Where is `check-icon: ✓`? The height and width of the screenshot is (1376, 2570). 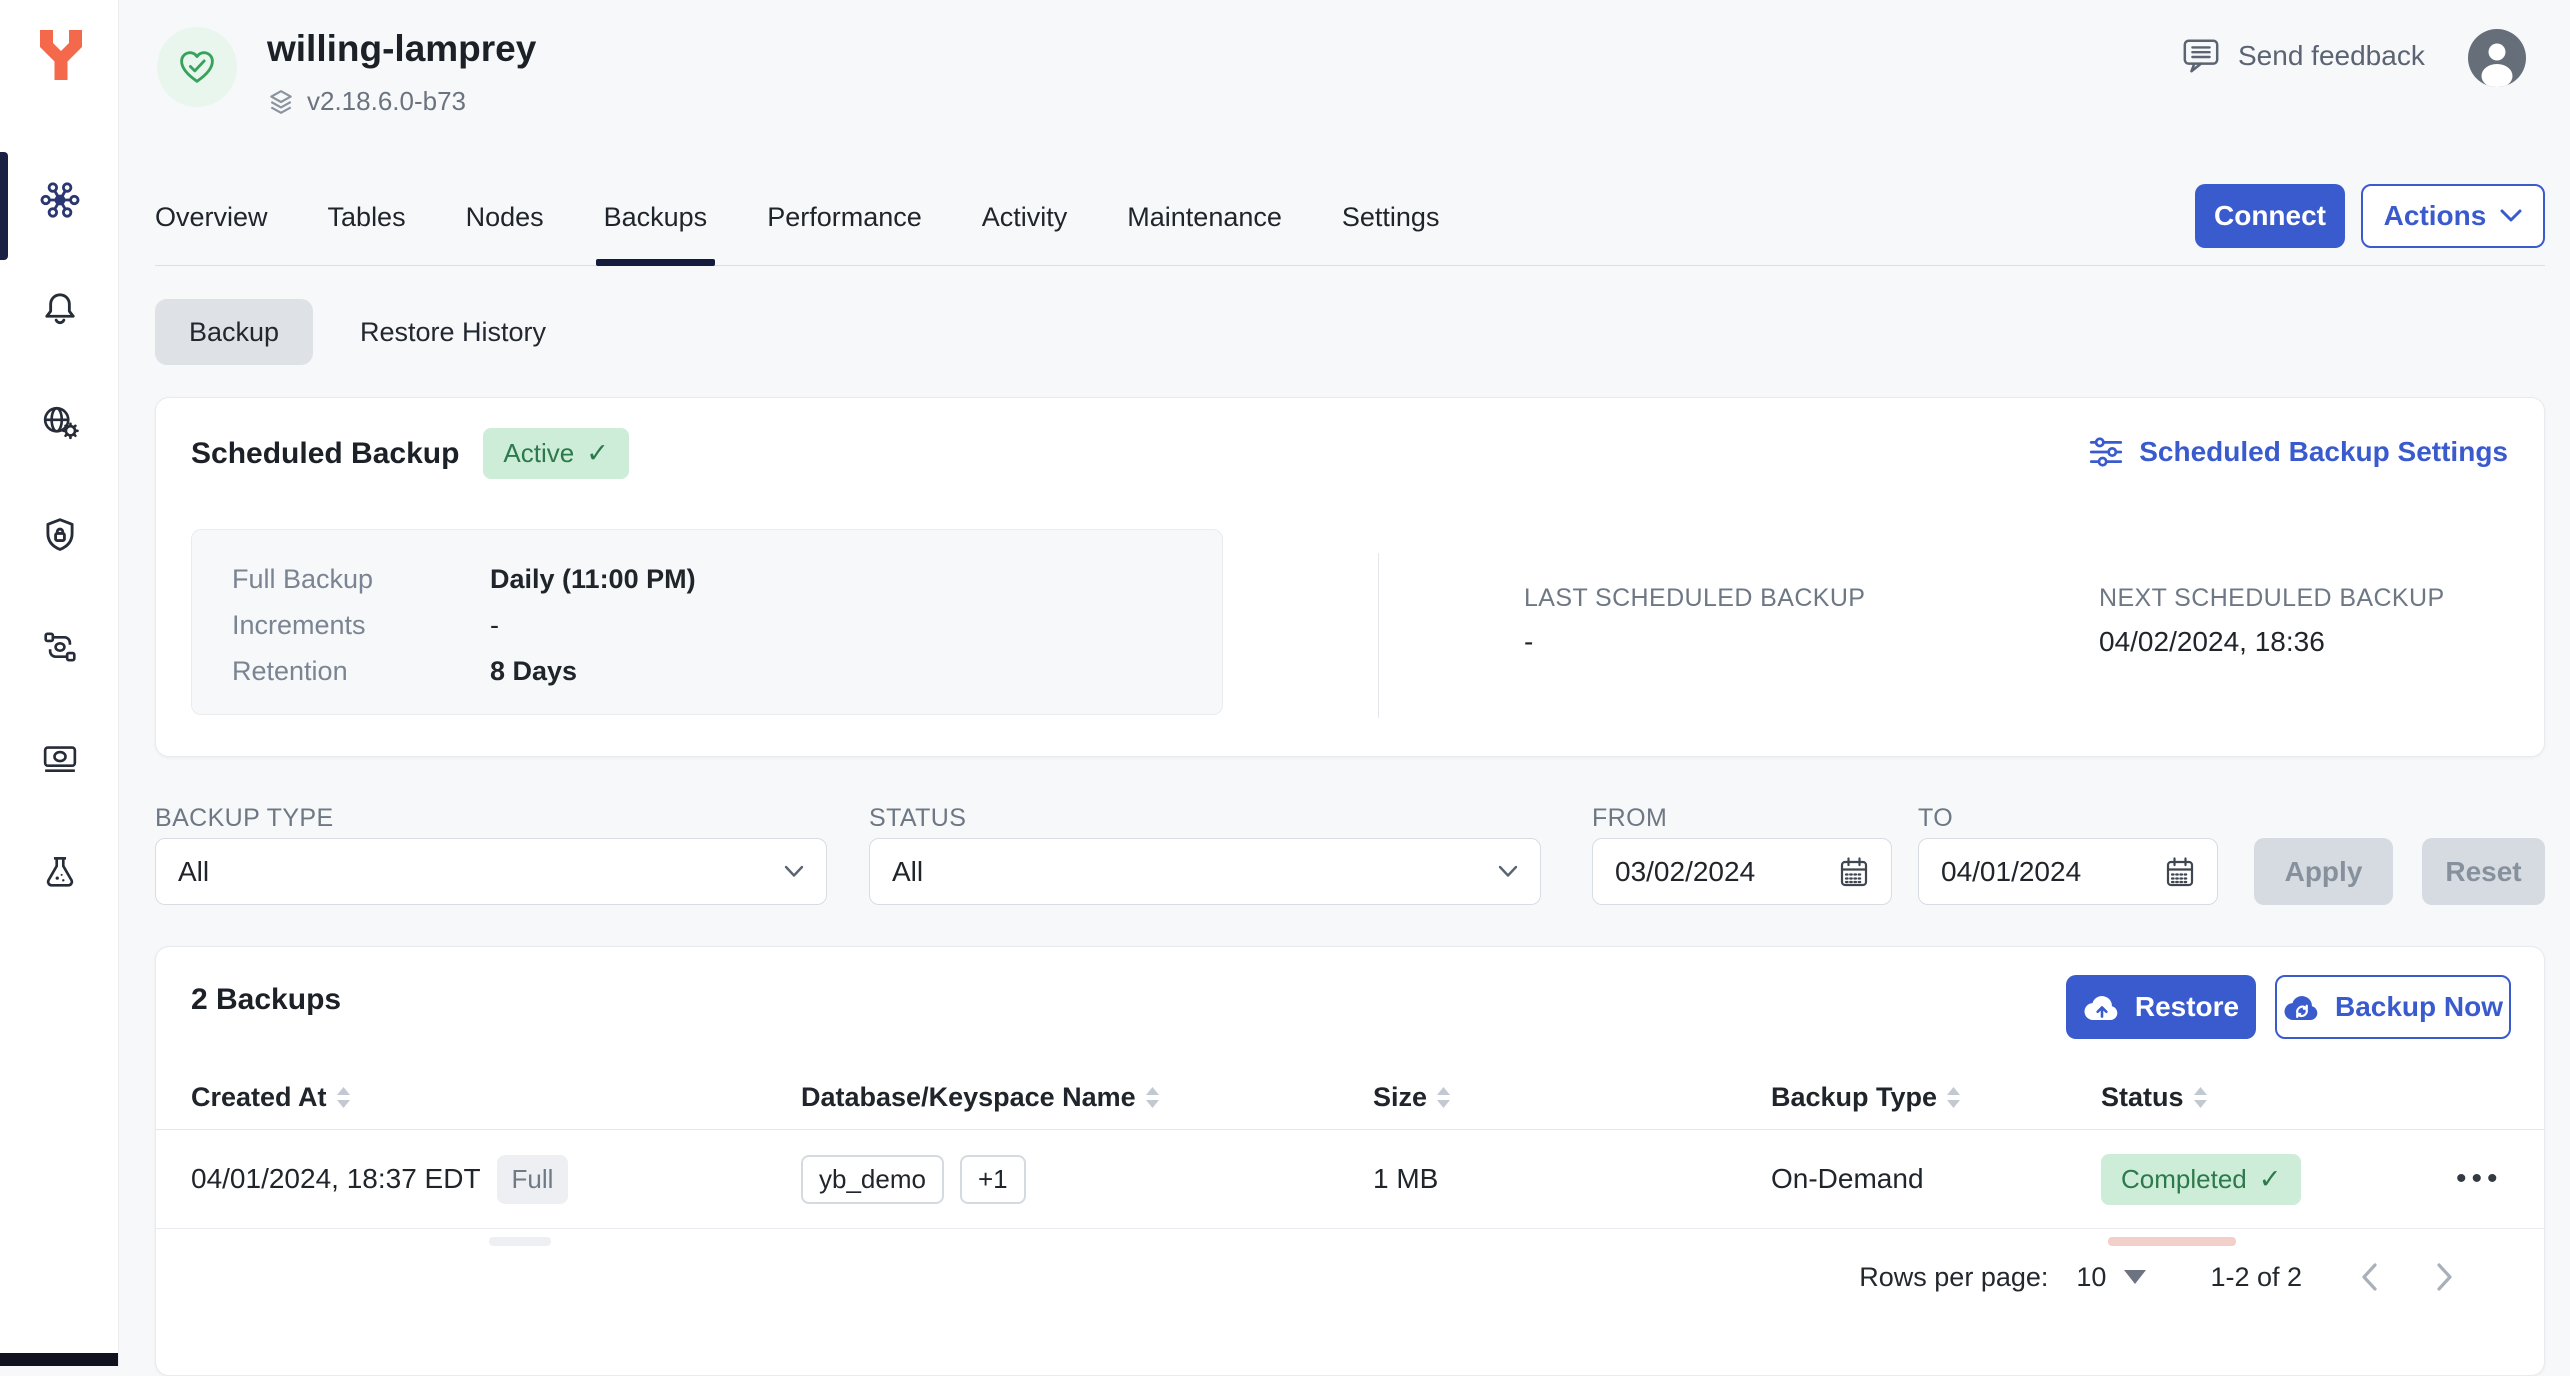 check-icon: ✓ is located at coordinates (2270, 1178).